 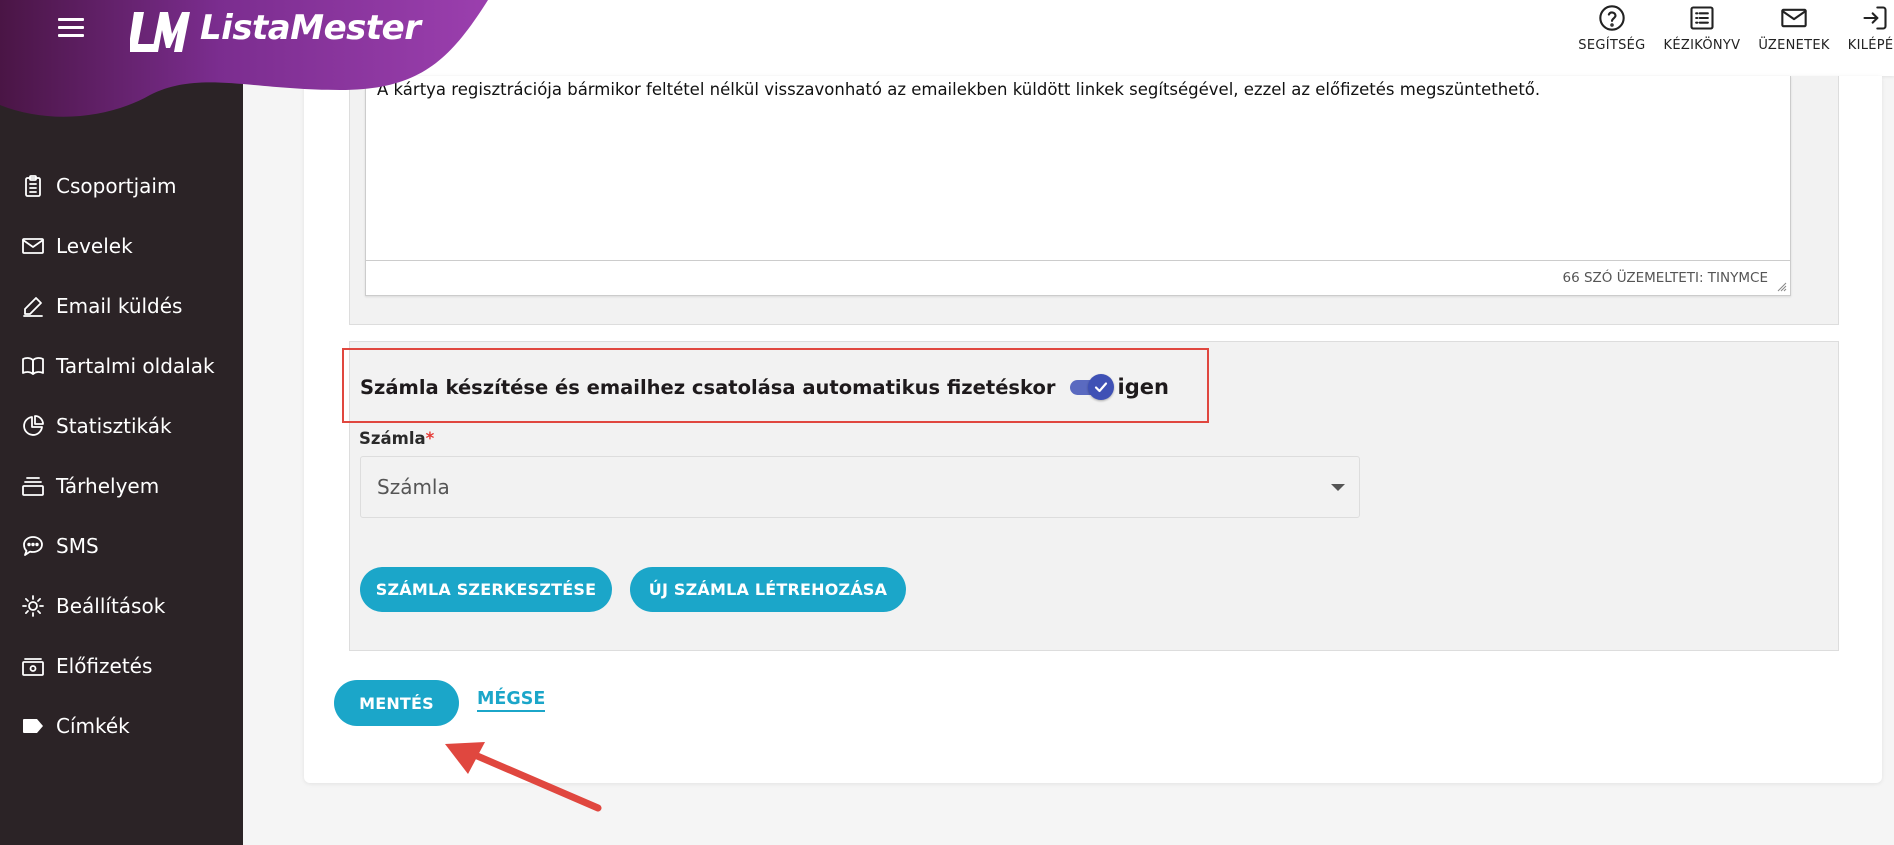 What do you see at coordinates (1782, 287) in the screenshot?
I see `resize-grip-icon` at bounding box center [1782, 287].